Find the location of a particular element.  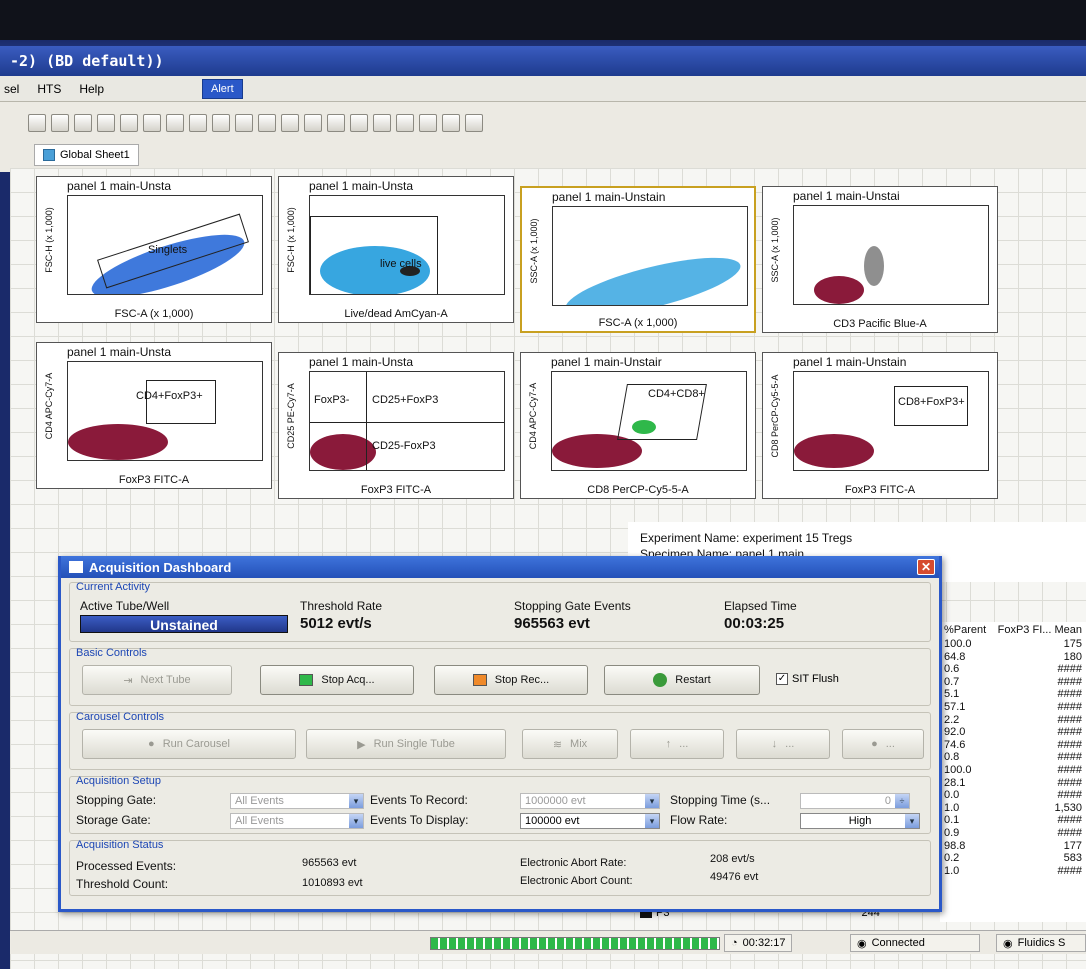

events-to-display-select: 100000 evt ▾ is located at coordinates (590, 821).